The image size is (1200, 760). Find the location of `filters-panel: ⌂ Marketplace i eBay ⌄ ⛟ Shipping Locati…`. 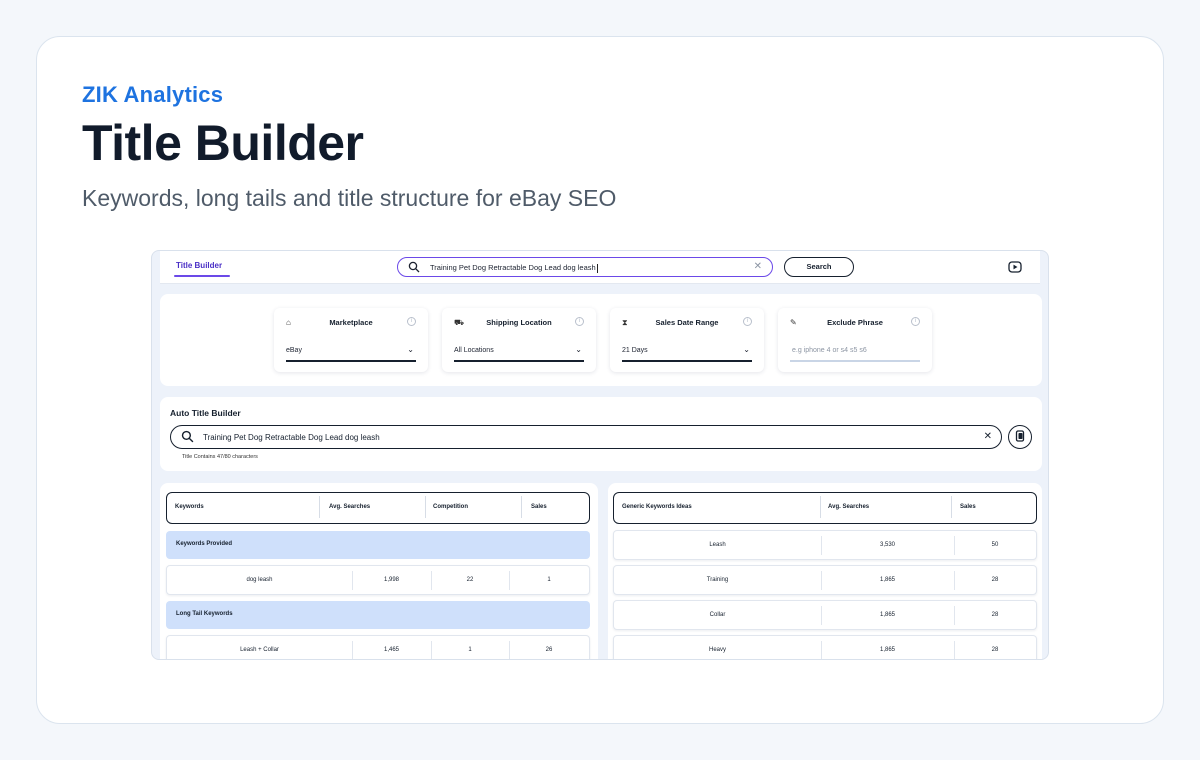

filters-panel: ⌂ Marketplace i eBay ⌄ ⛟ Shipping Locati… is located at coordinates (601, 340).